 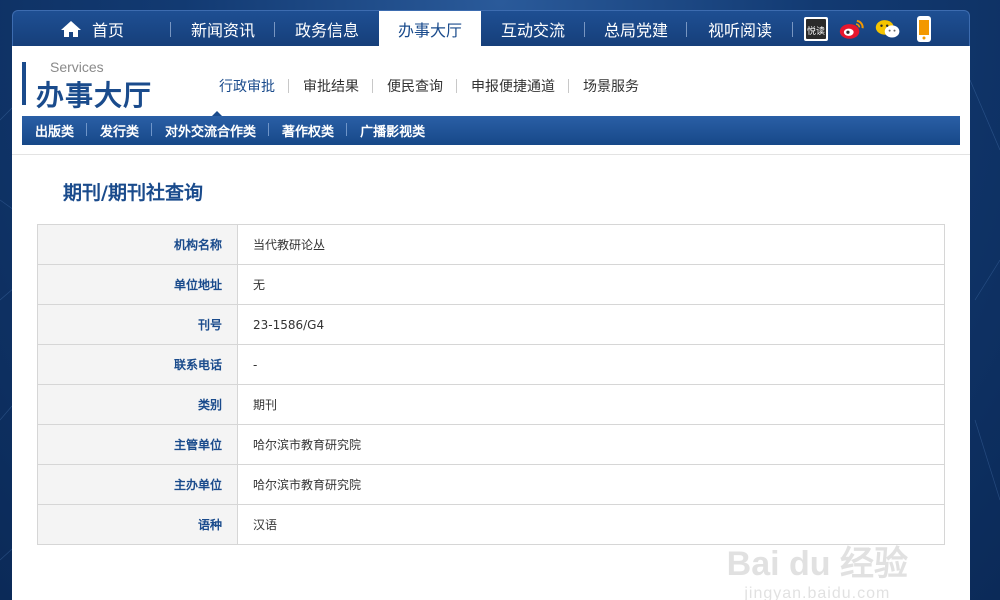 I want to click on baidu-jingyan-watermark: Bai du 经验 jingyan.baidu.com, so click(x=817, y=568).